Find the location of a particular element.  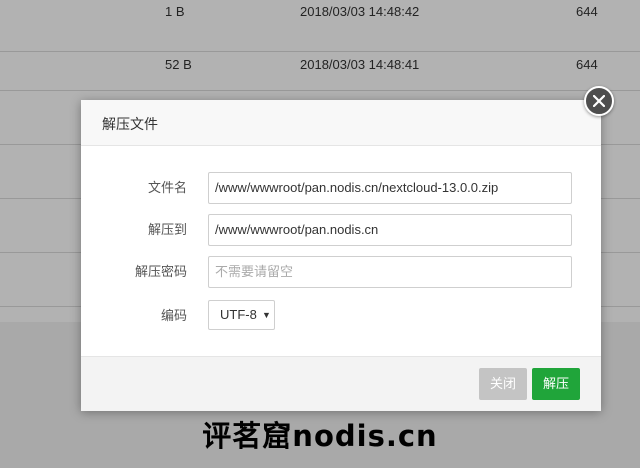

file-name-row: 文件名 is located at coordinates (341, 188).